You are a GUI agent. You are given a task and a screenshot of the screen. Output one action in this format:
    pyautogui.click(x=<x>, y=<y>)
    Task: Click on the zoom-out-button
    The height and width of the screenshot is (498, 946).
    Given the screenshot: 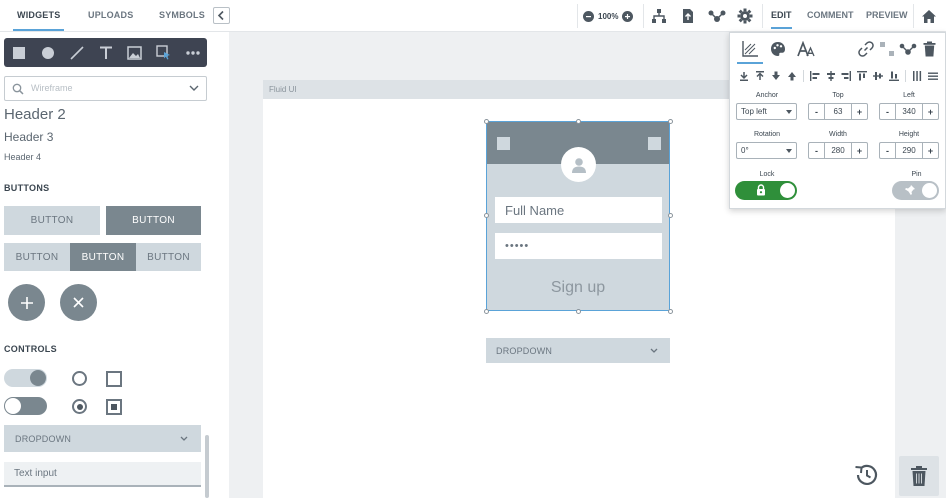 What is the action you would take?
    pyautogui.click(x=588, y=16)
    